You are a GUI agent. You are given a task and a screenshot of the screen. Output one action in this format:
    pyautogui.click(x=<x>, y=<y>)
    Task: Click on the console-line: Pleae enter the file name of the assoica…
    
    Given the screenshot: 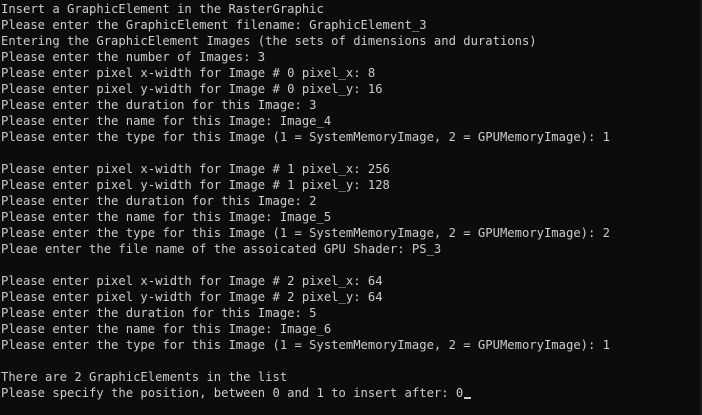 What is the action you would take?
    pyautogui.click(x=221, y=249)
    